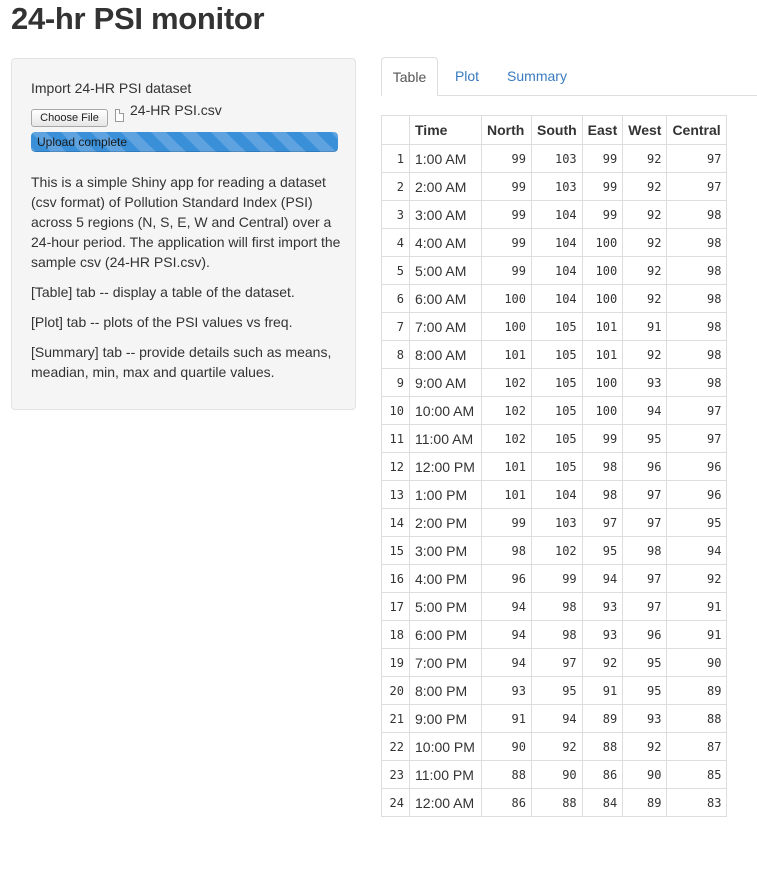  I want to click on table-row: 16 4:00 PM 96 99 94 97 92, so click(554, 578).